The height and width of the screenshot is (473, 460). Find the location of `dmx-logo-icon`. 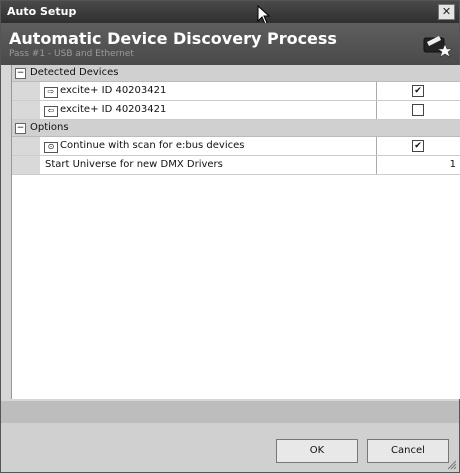

dmx-logo-icon is located at coordinates (438, 47).